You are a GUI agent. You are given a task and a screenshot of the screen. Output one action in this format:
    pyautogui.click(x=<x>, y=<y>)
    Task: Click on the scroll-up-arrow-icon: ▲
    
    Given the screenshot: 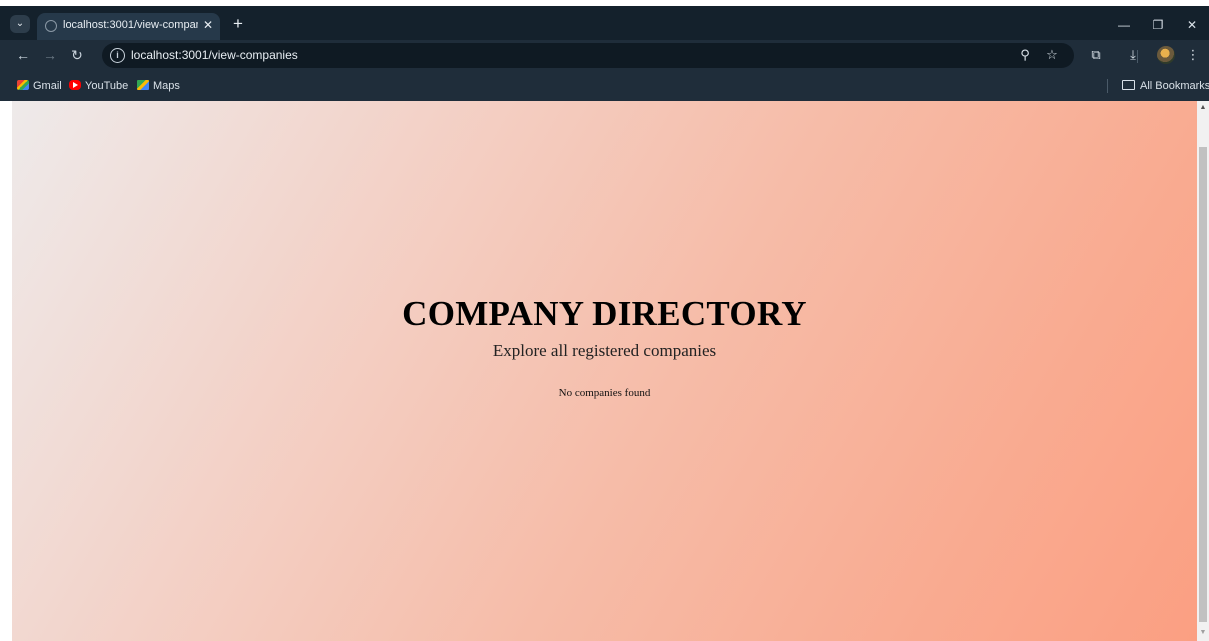 What is the action you would take?
    pyautogui.click(x=1203, y=108)
    